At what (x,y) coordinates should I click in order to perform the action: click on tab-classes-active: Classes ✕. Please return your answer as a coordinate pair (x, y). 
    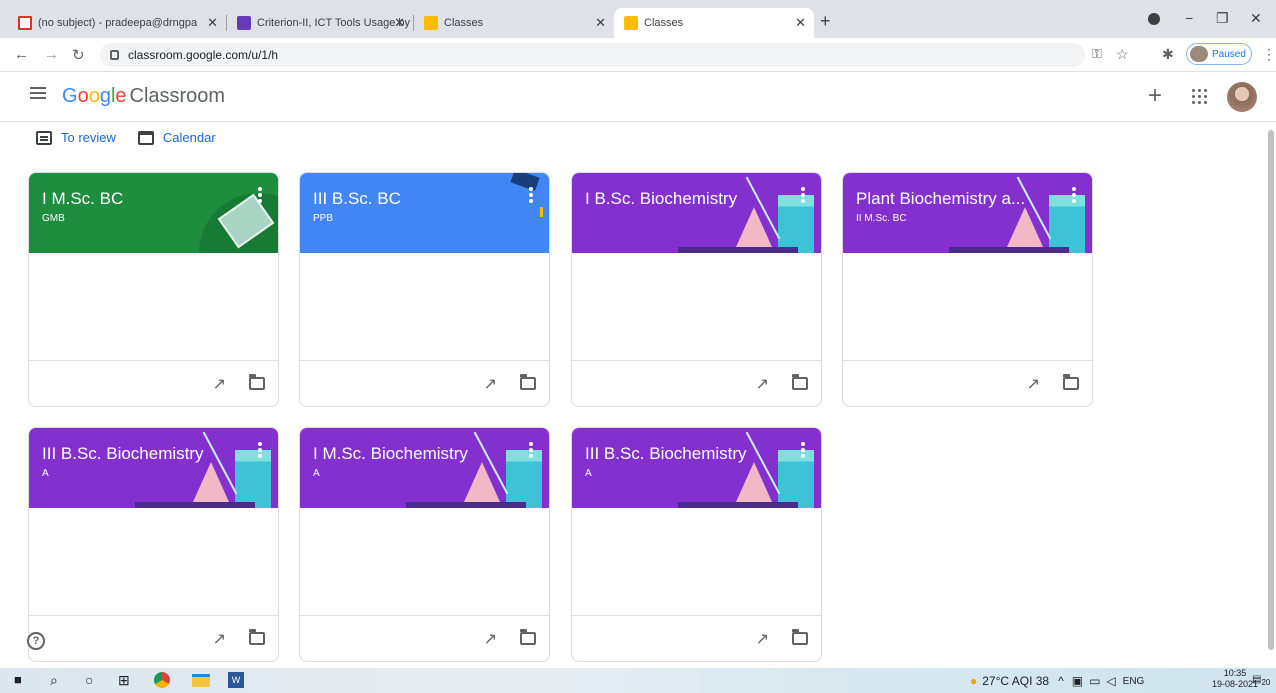
    Looking at the image, I should click on (714, 23).